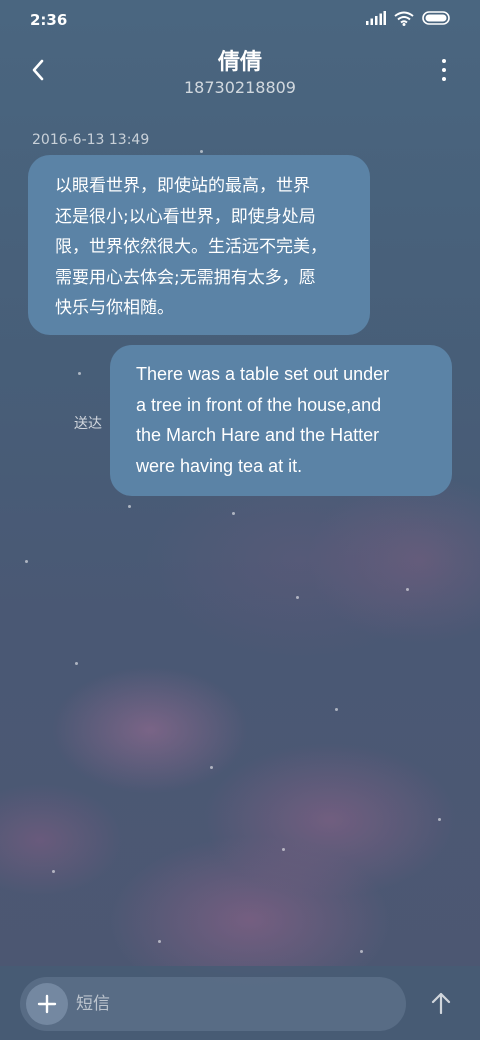  I want to click on message-line: 限，世界依然很大。生活远不完美，, so click(191, 247).